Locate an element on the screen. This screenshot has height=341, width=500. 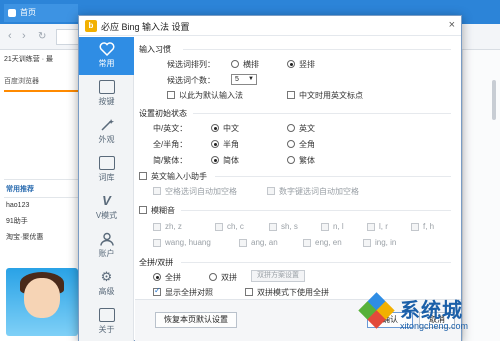
radio-chinese is located at coordinates (215, 128).